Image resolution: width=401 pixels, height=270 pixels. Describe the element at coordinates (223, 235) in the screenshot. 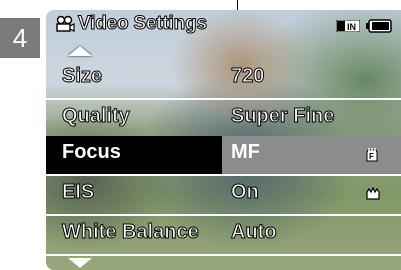

I see `menu-item-white-balance: White Balance Auto` at that location.